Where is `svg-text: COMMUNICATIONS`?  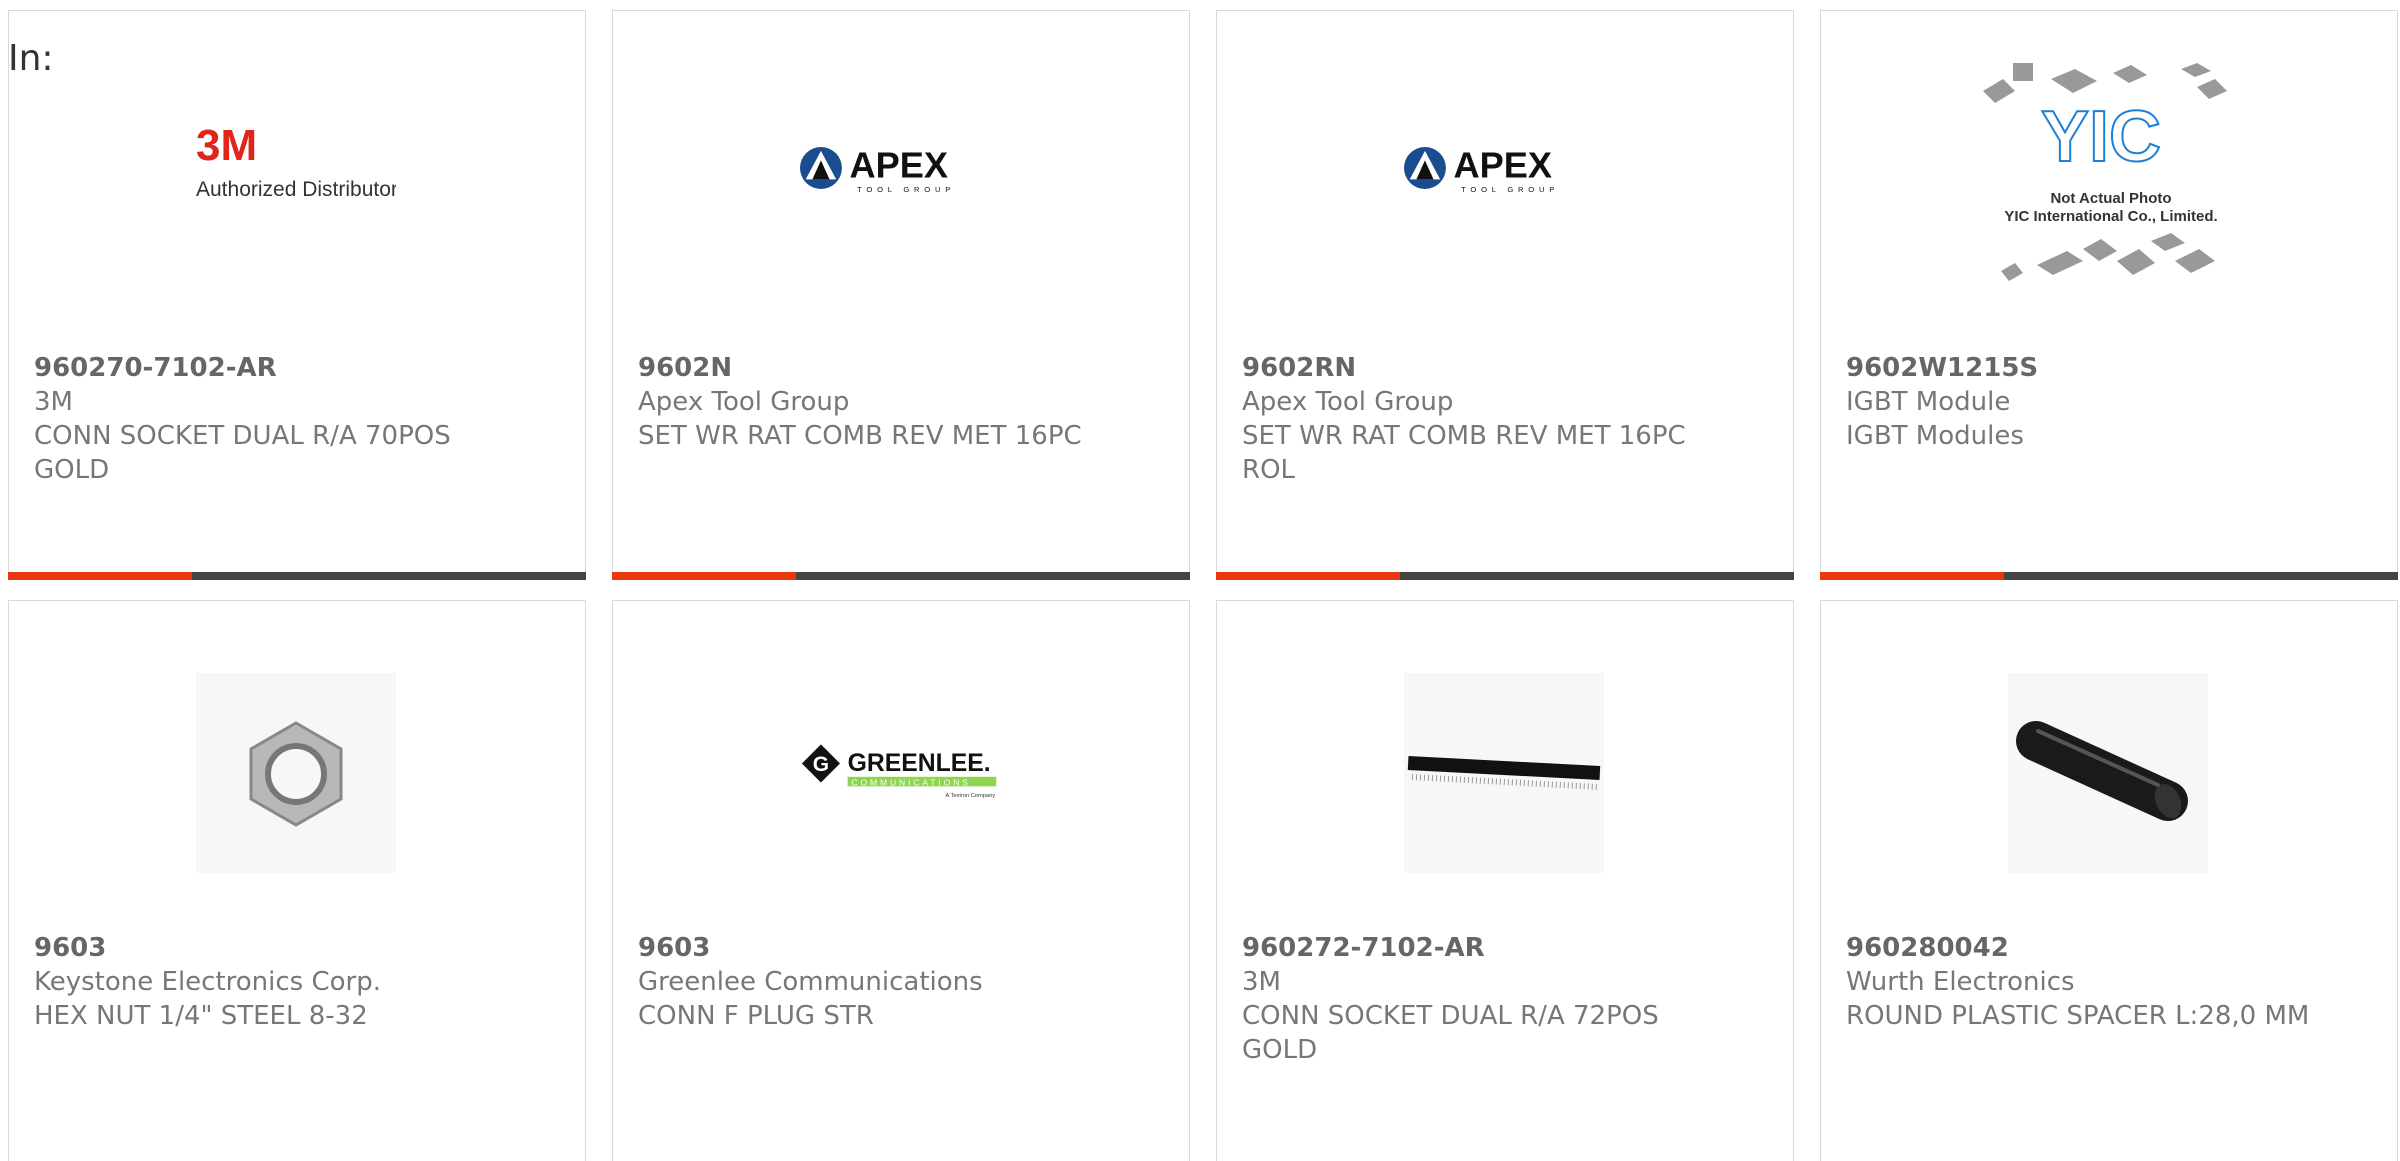 svg-text: COMMUNICATIONS is located at coordinates (910, 782).